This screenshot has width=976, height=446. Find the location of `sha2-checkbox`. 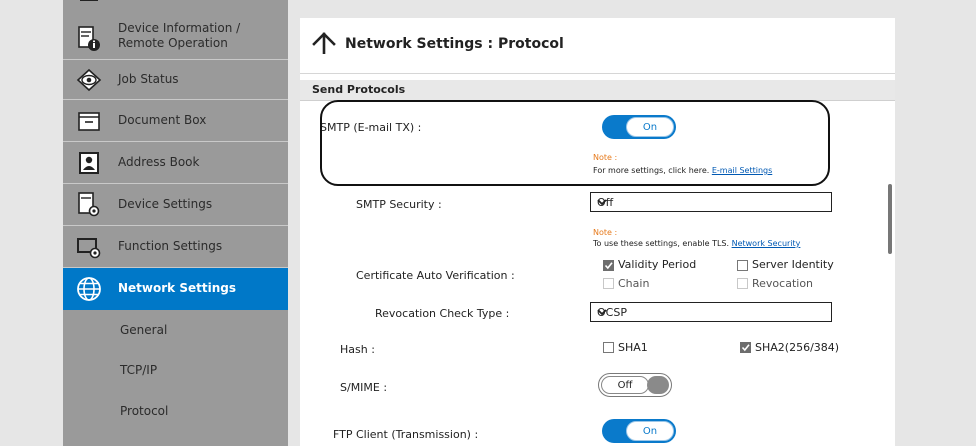

sha2-checkbox is located at coordinates (745, 347).